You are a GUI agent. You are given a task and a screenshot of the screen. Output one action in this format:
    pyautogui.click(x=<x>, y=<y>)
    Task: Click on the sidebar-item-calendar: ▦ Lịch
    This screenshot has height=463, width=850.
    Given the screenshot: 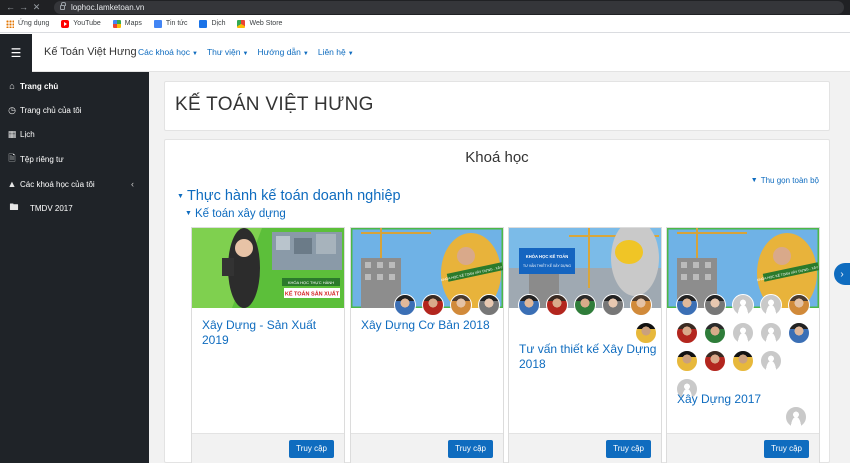 What is the action you would take?
    pyautogui.click(x=21, y=134)
    